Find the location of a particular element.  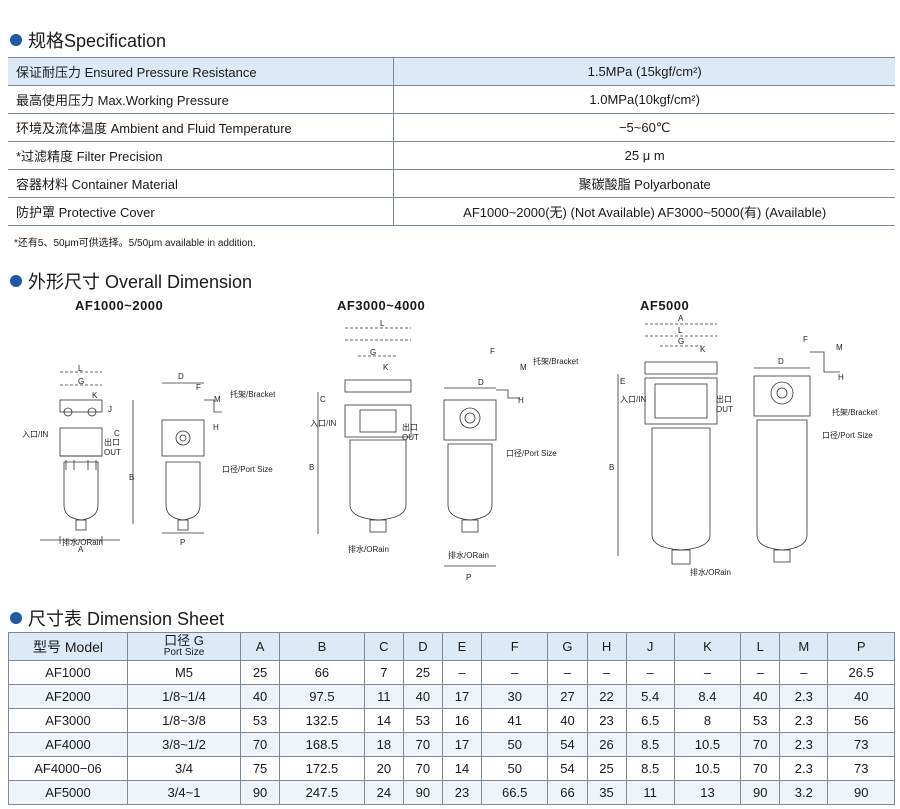

filter-front-view-small is located at coordinates (87, 457).